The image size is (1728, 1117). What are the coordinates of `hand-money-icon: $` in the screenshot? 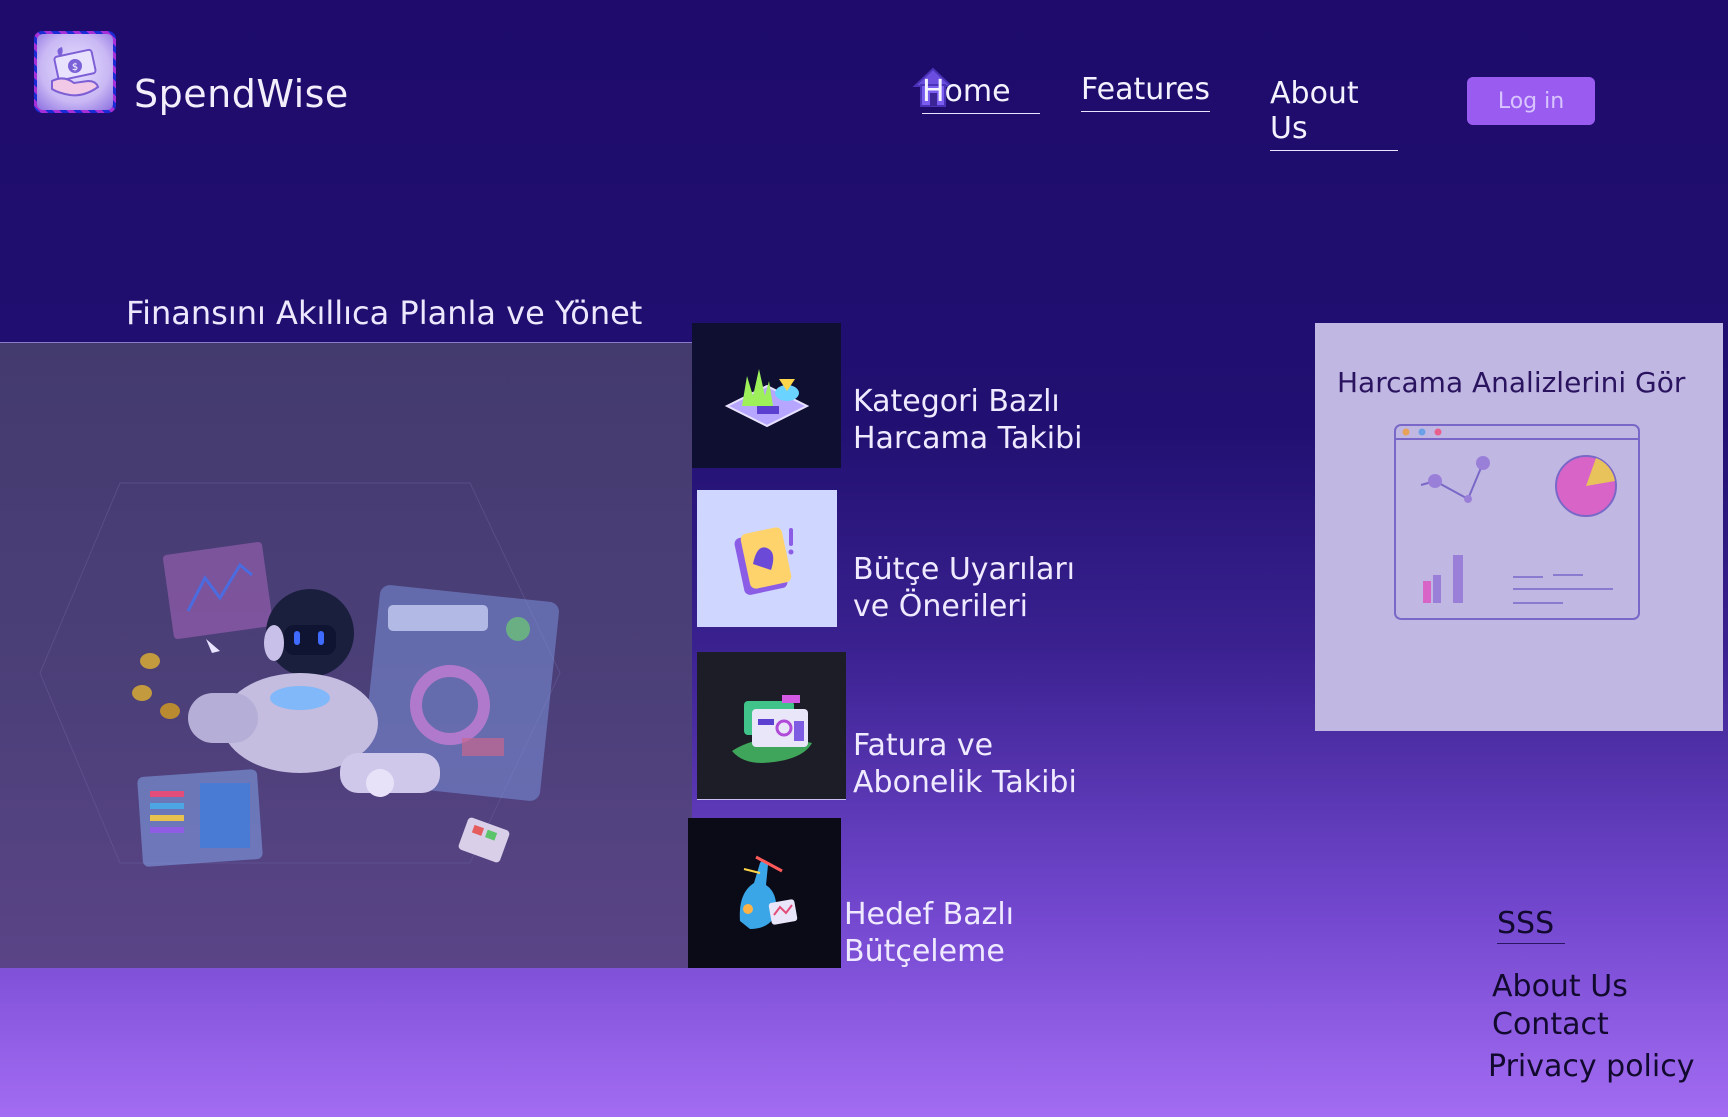 It's located at (75, 72).